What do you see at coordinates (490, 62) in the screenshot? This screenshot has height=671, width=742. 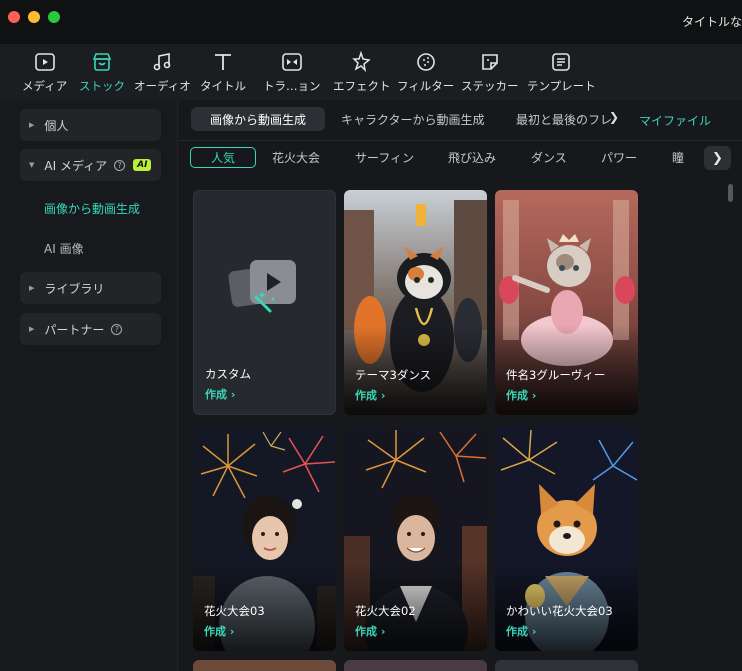 I see `sticker-icon` at bounding box center [490, 62].